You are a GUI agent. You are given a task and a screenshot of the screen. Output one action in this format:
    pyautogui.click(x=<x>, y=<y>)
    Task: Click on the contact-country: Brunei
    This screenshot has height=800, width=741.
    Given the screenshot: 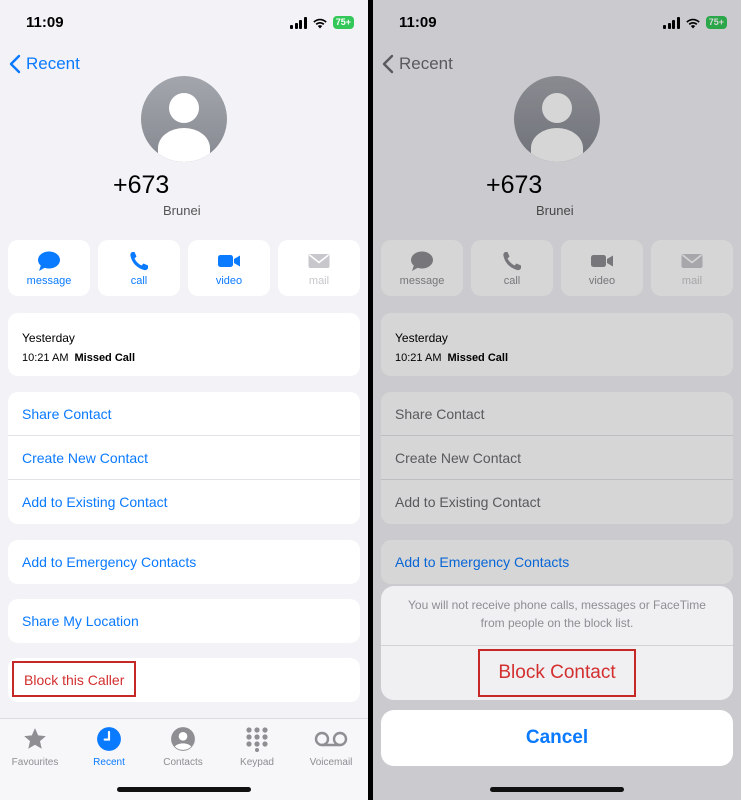 What is the action you would take?
    pyautogui.click(x=182, y=210)
    